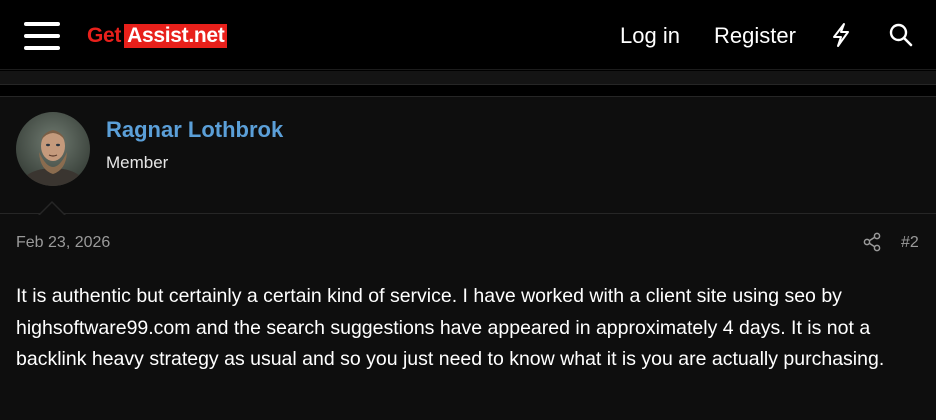 The width and height of the screenshot is (936, 420). I want to click on site-logo: Get Assist.net, so click(157, 36).